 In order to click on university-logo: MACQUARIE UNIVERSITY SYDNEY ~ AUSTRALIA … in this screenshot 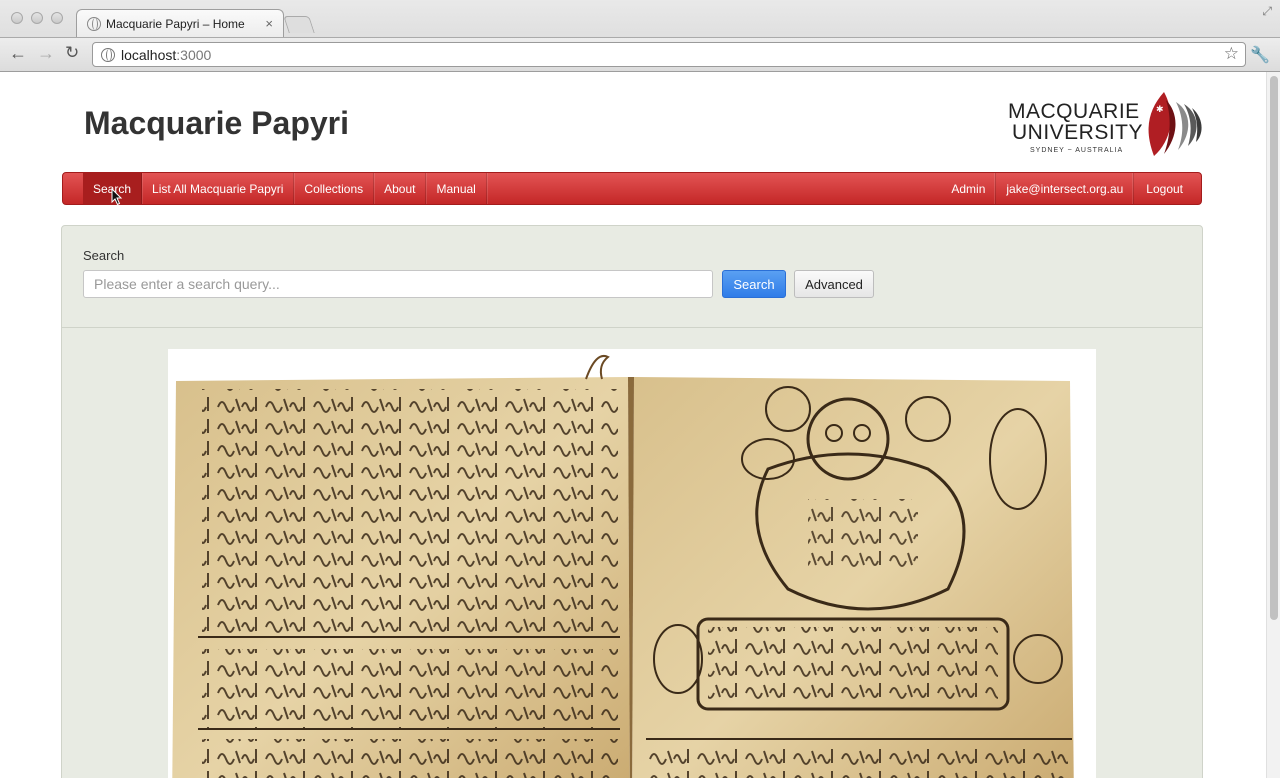, I will do `click(1106, 125)`.